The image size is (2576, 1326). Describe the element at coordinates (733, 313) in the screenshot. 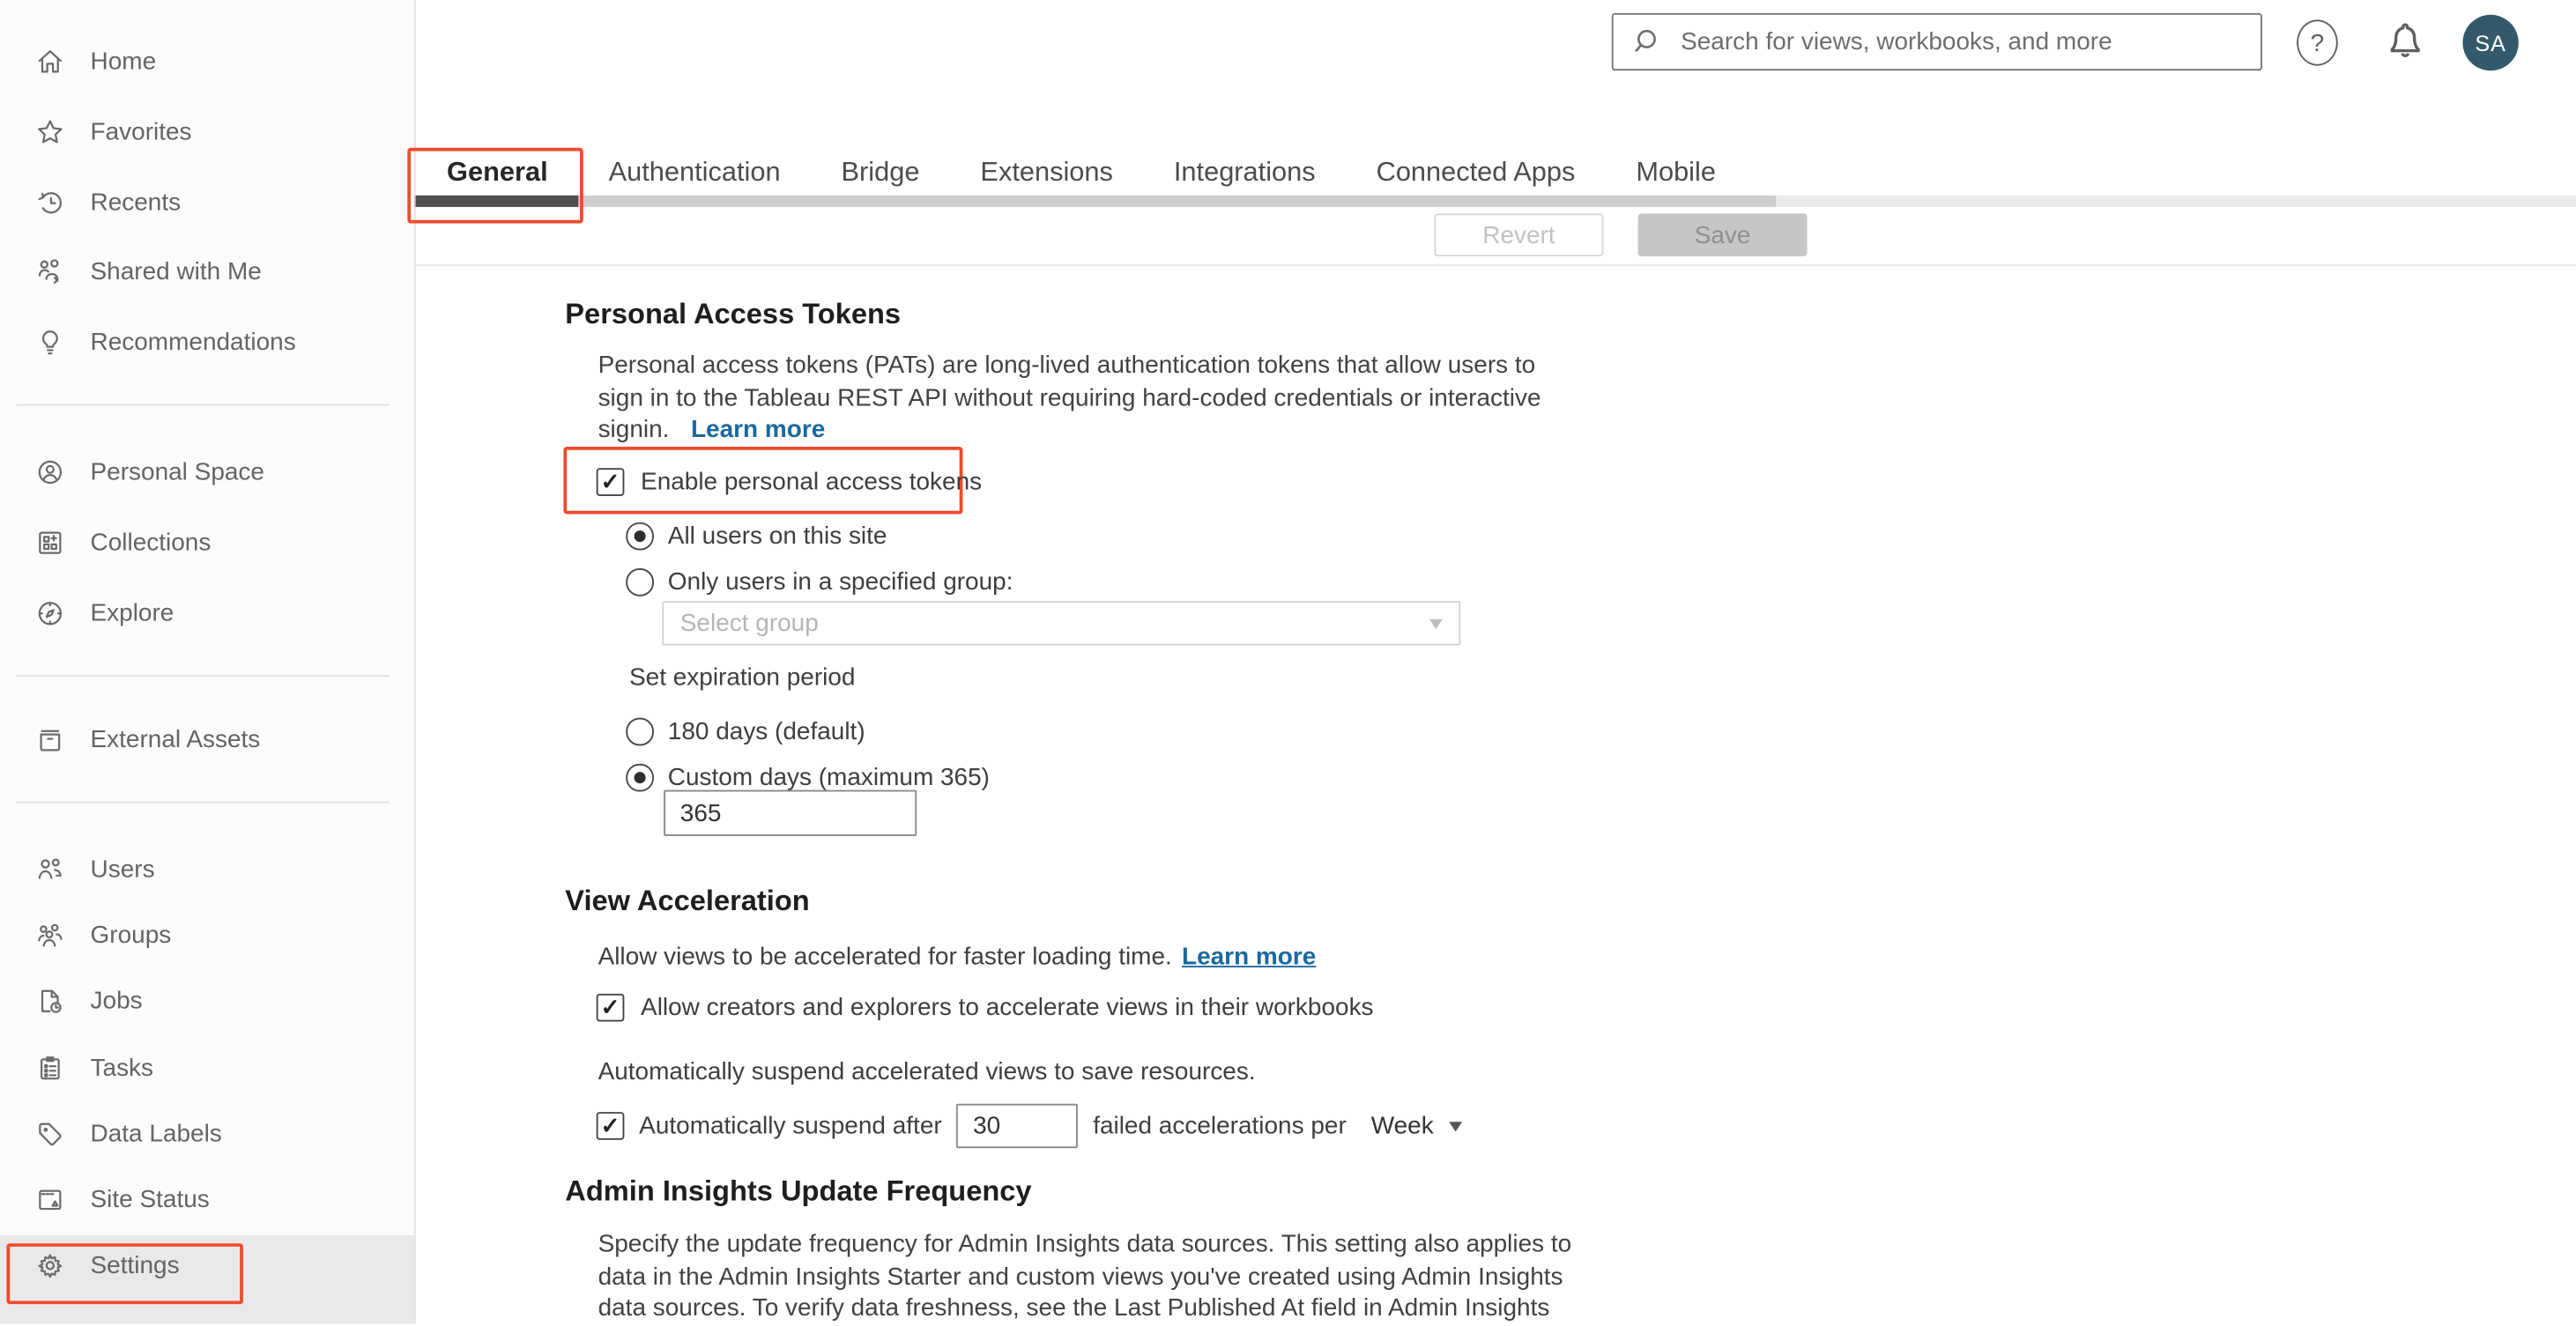

I see `section-title-pat: Personal Access Tokens` at that location.